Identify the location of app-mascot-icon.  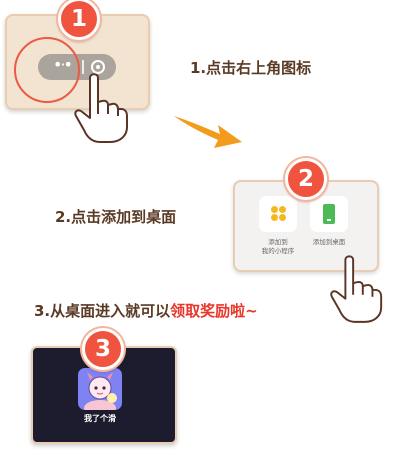
(100, 391).